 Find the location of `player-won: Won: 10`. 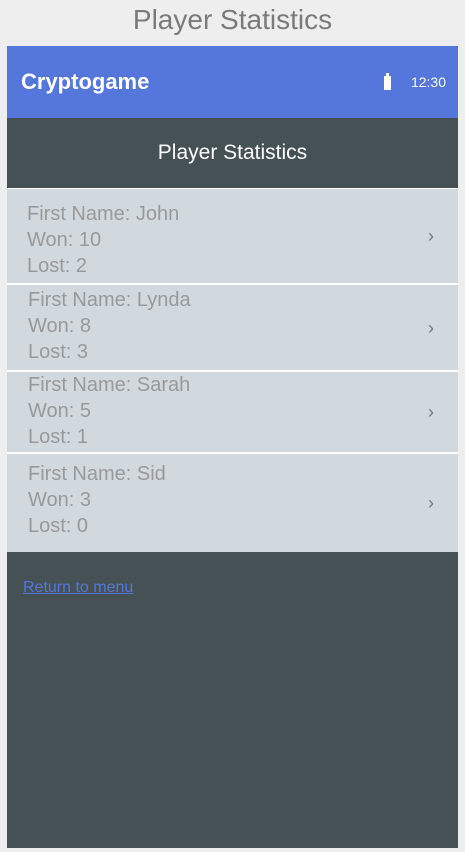

player-won: Won: 10 is located at coordinates (64, 240).